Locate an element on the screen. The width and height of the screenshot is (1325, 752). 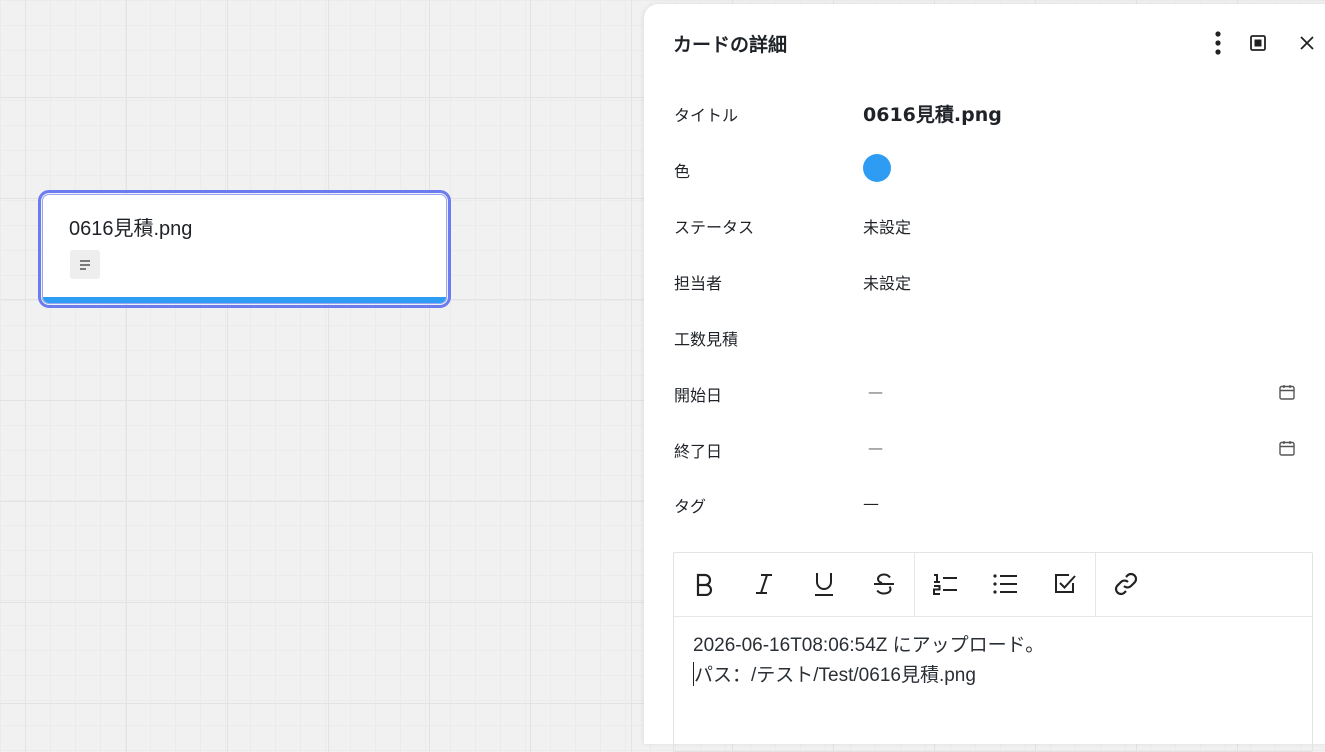
start-date-value: — is located at coordinates (875, 392).